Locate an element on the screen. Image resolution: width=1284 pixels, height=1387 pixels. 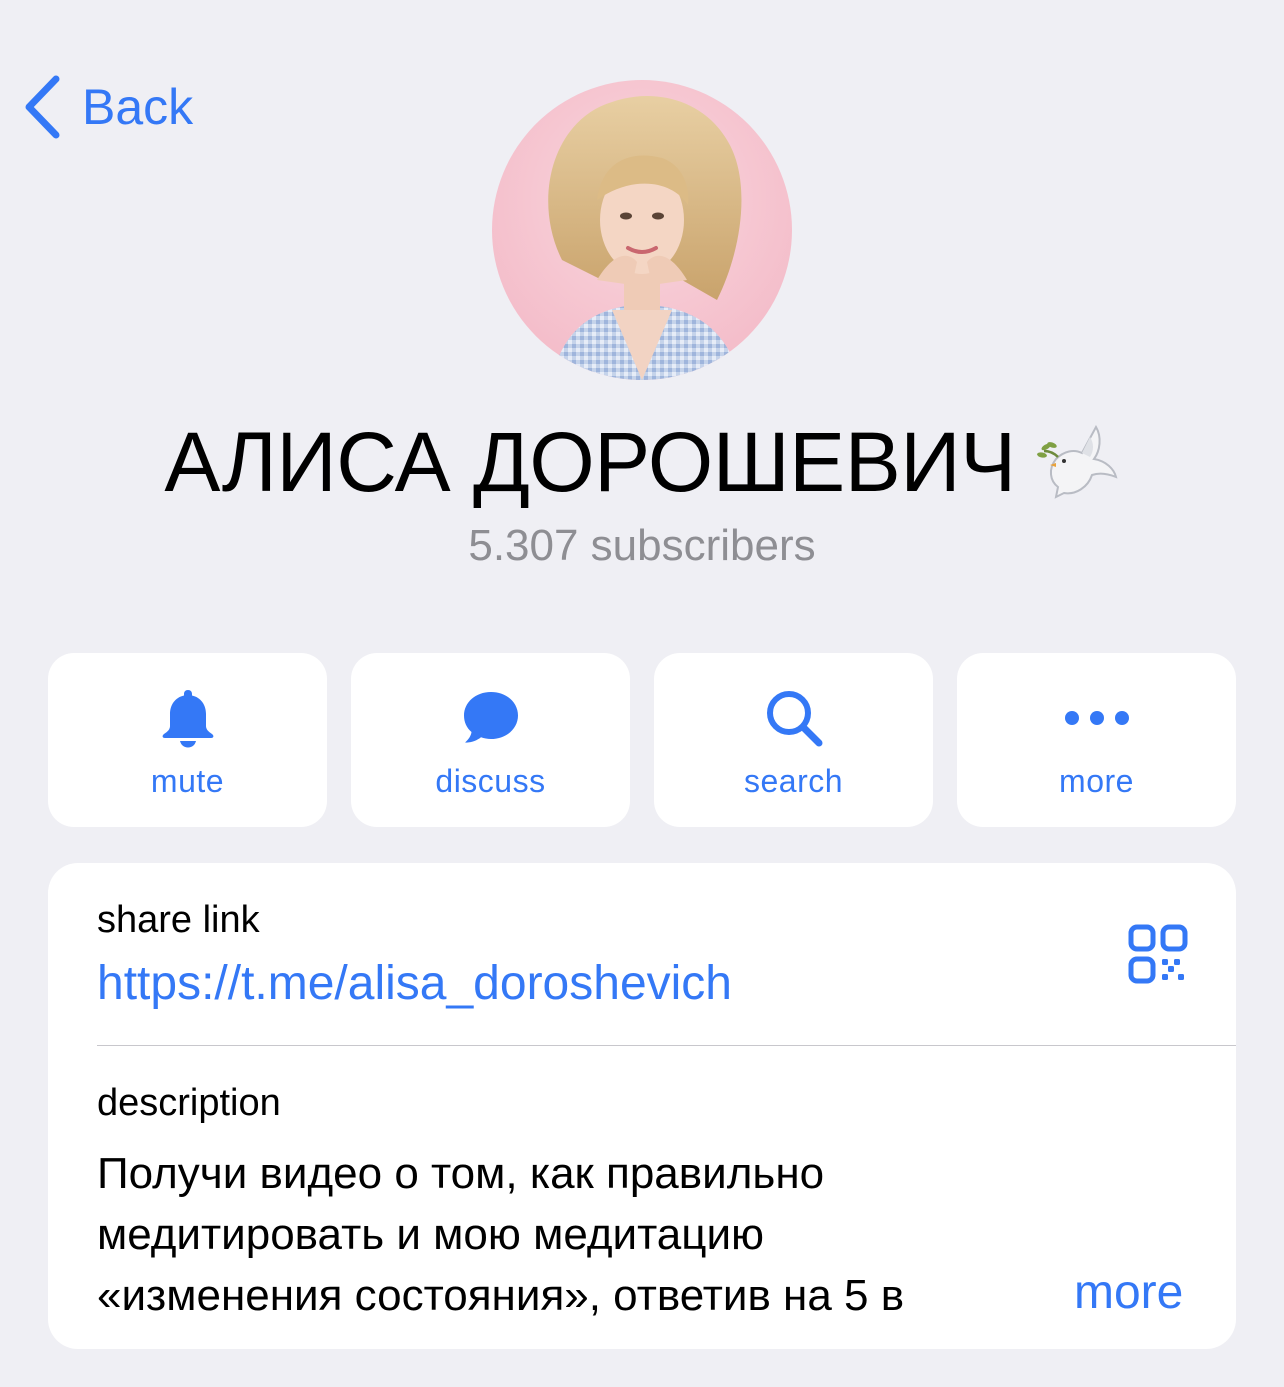
description-line: «изменения состояния», ответив на 5 в is located at coordinates (501, 1295).